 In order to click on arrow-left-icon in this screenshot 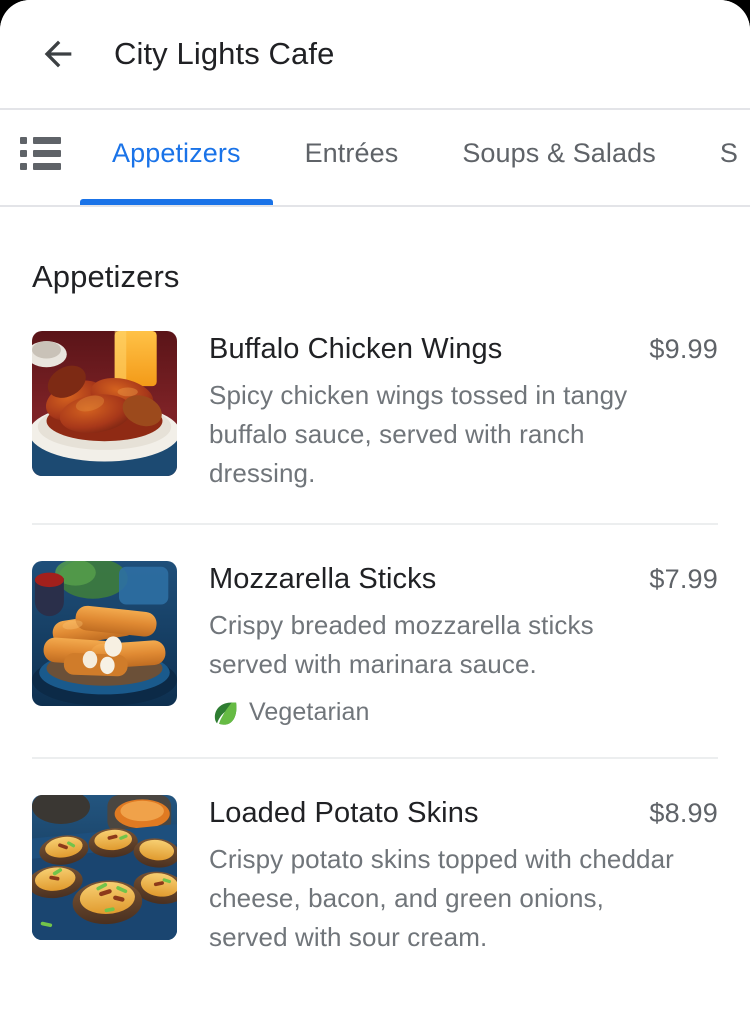, I will do `click(58, 54)`.